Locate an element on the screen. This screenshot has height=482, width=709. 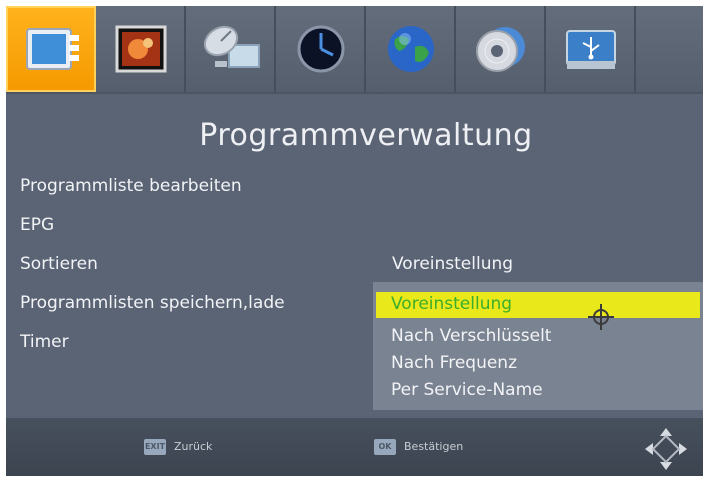
tab-satellite is located at coordinates (231, 49).